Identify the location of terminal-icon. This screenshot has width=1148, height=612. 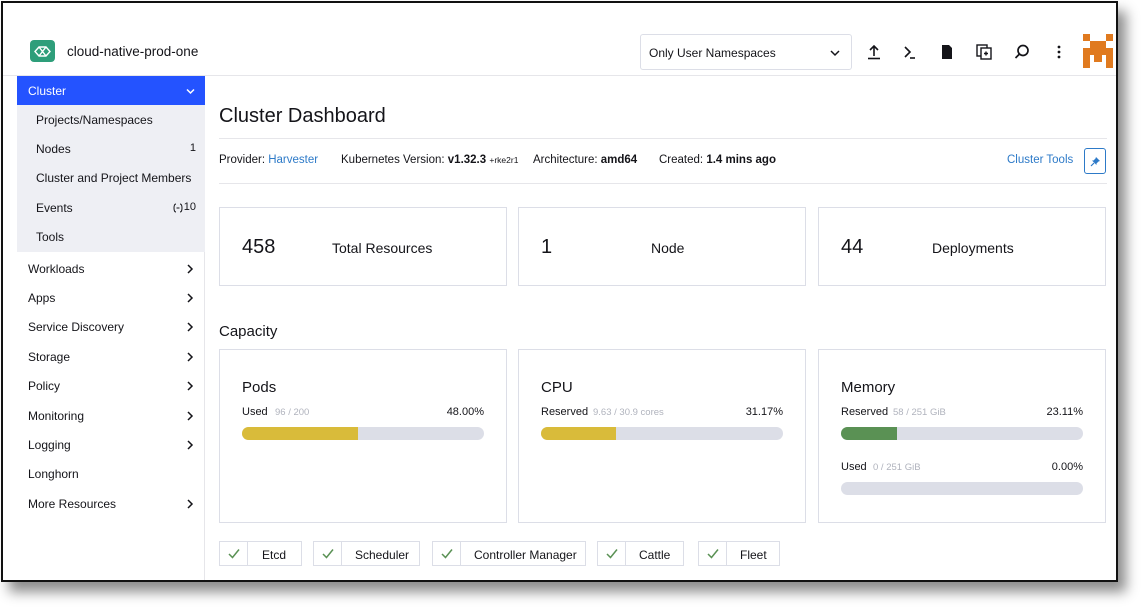
(910, 52).